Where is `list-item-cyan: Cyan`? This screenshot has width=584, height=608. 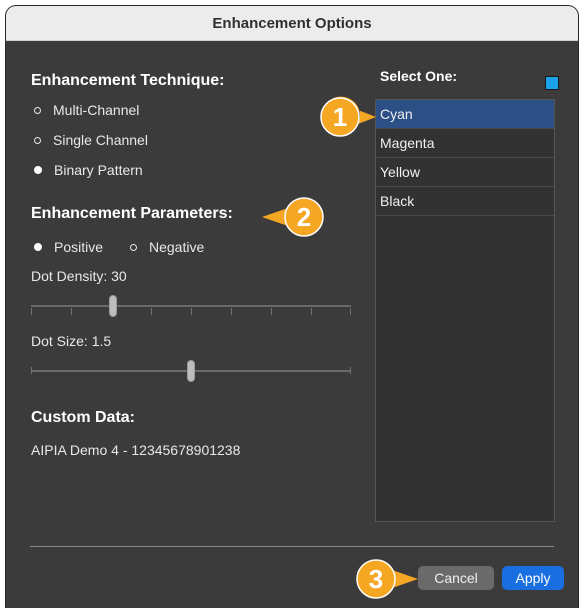 list-item-cyan: Cyan is located at coordinates (465, 114).